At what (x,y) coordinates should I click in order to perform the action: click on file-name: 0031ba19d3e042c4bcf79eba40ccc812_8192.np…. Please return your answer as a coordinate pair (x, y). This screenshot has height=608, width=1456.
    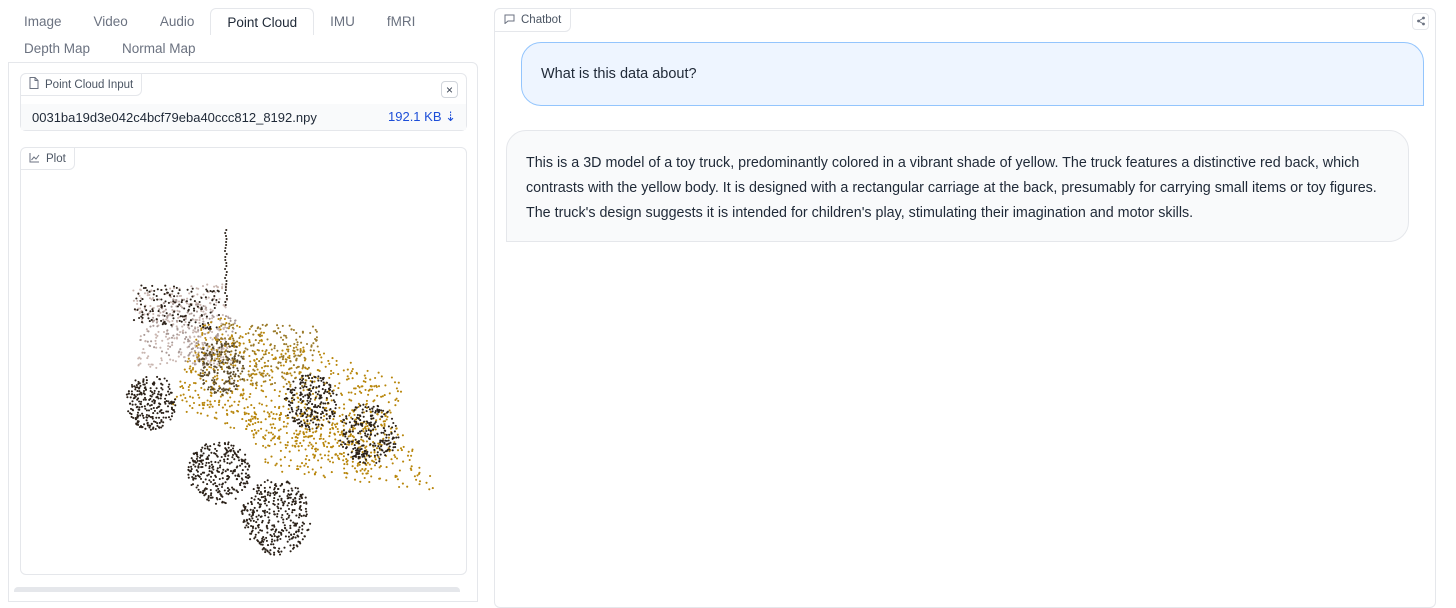
    Looking at the image, I should click on (174, 117).